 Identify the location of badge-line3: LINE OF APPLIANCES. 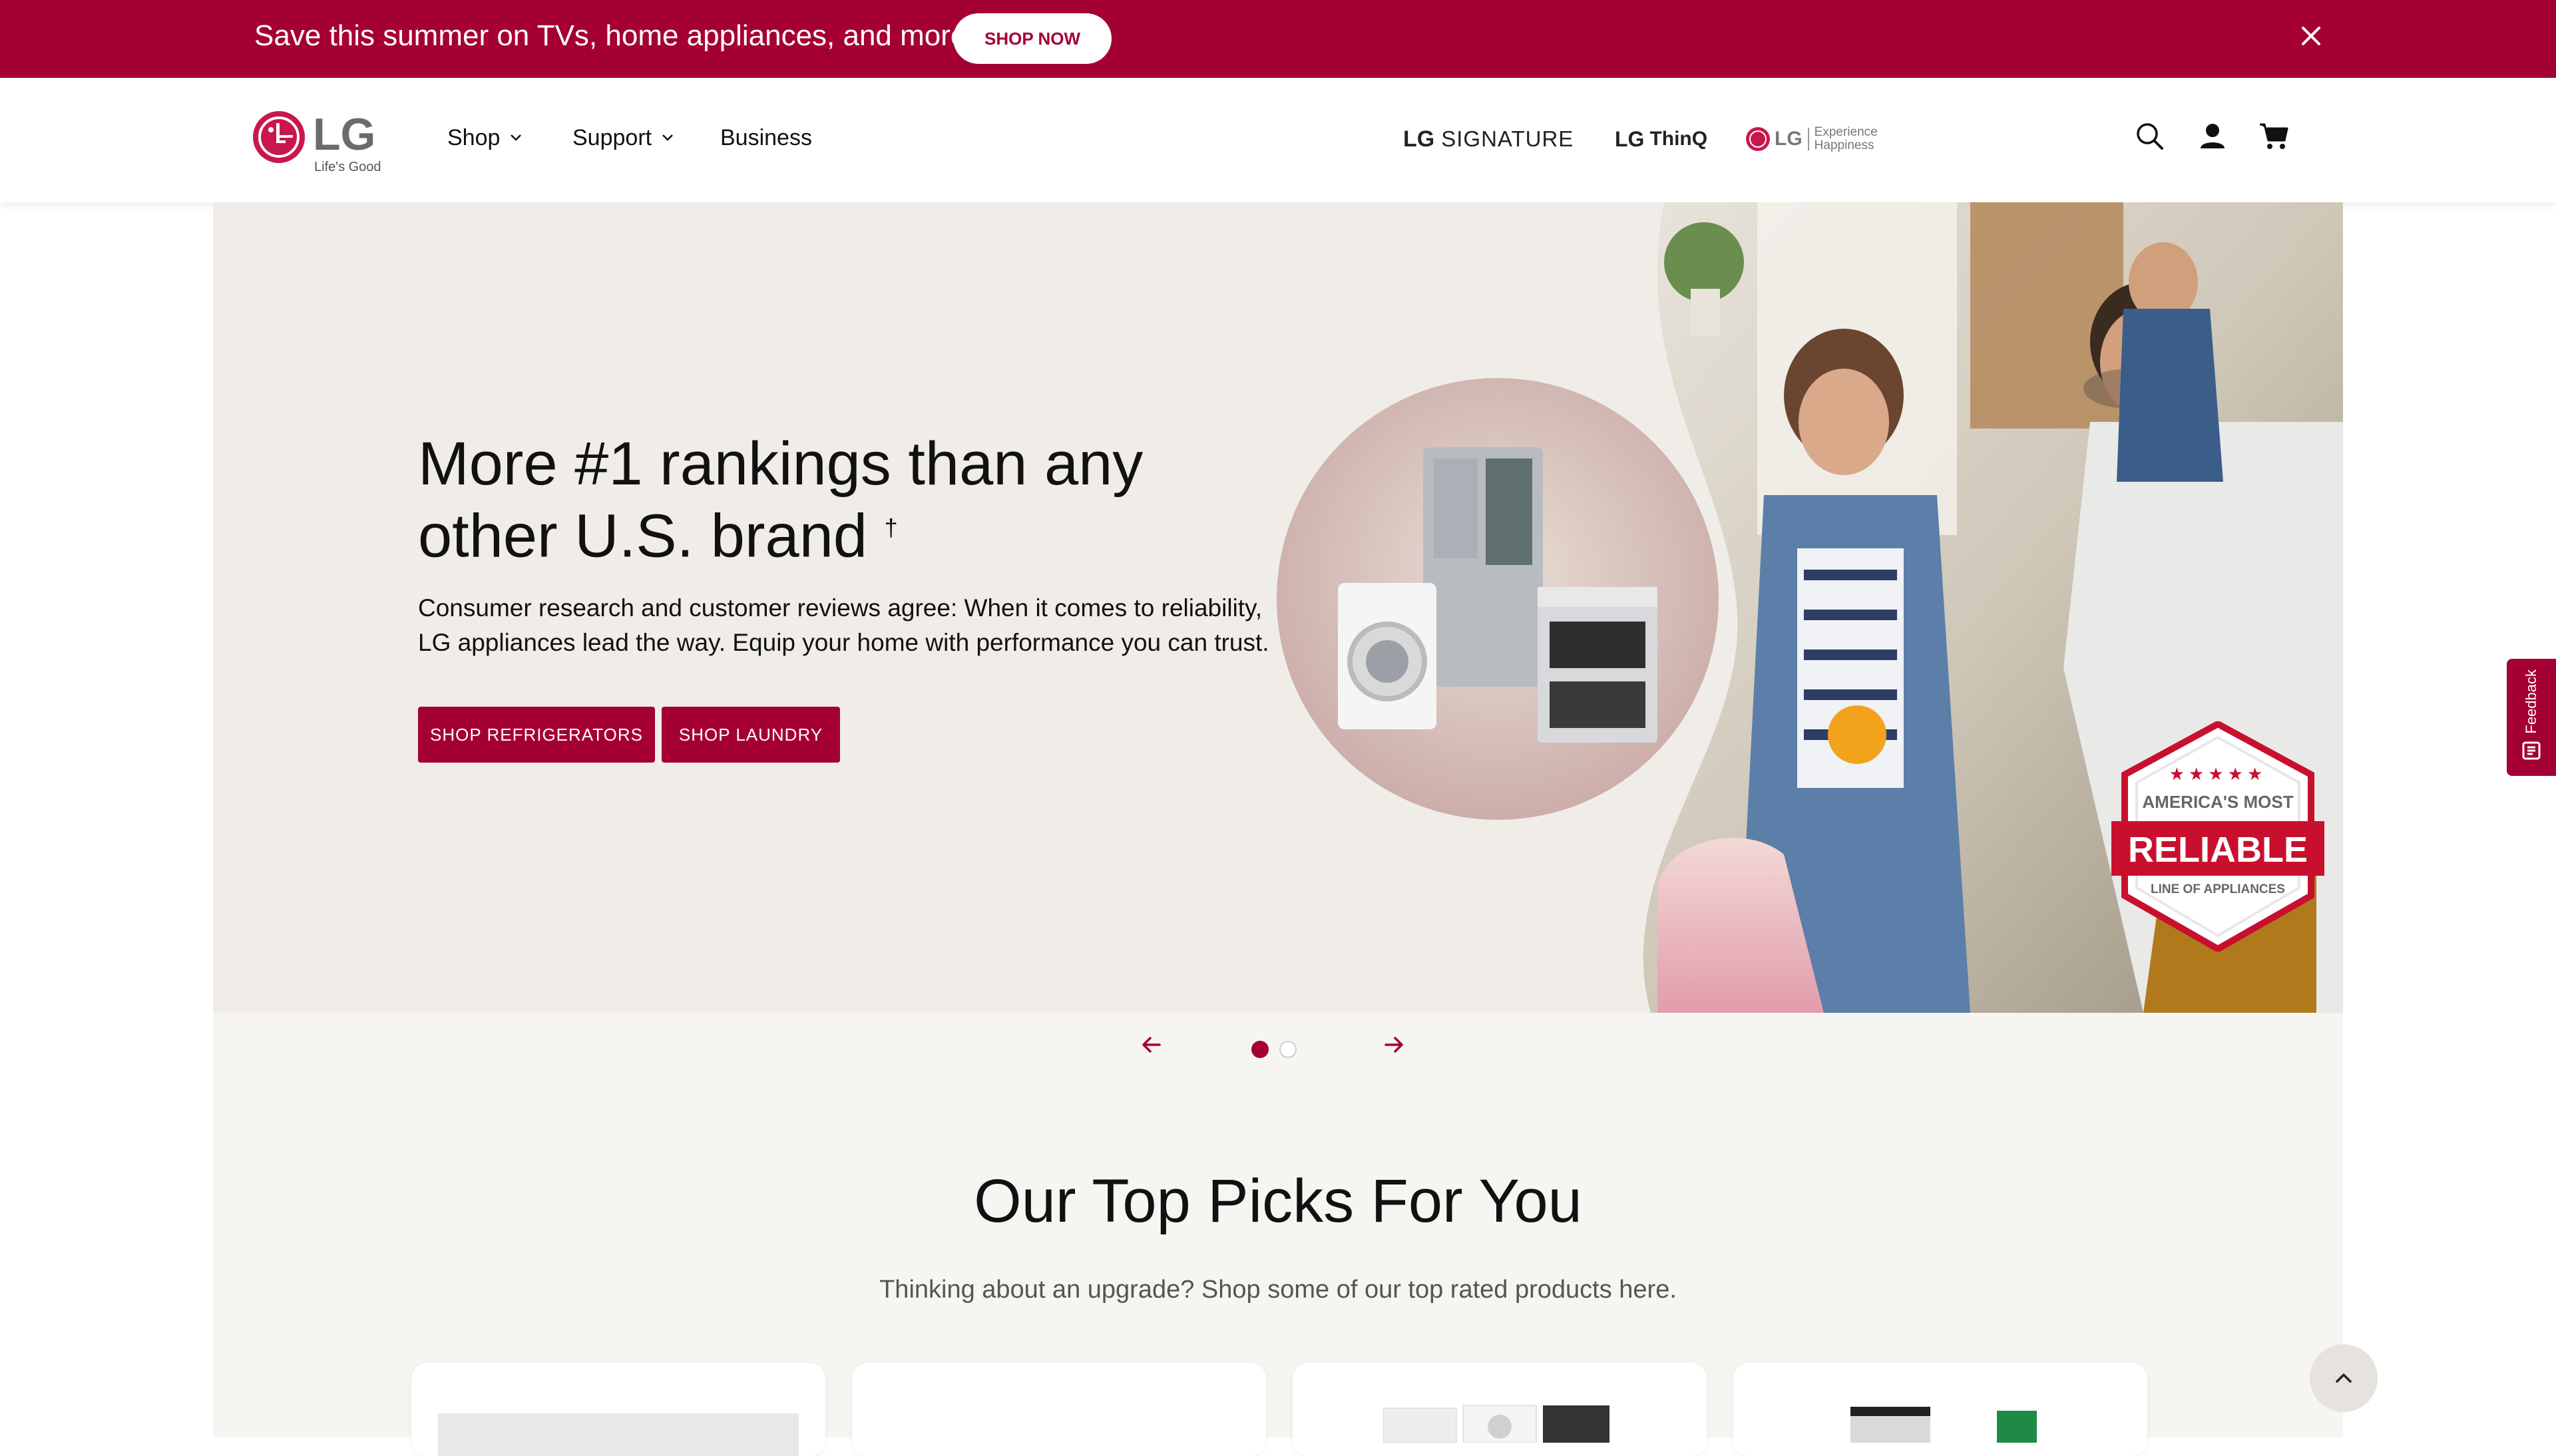
(2218, 889).